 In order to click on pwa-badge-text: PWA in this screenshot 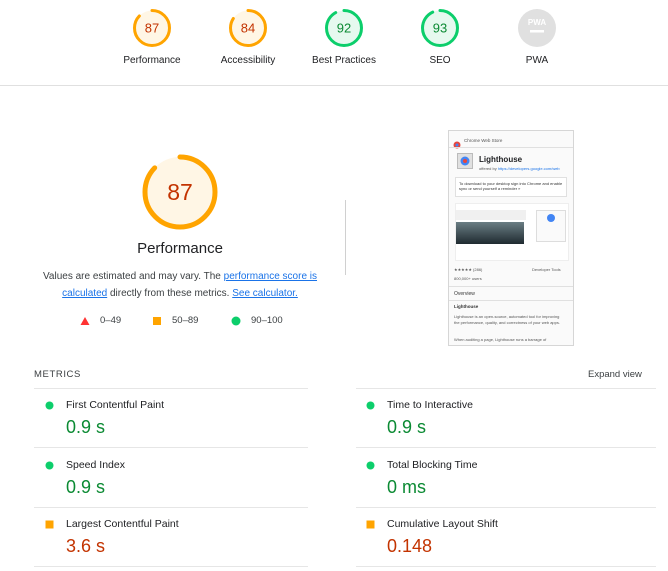, I will do `click(537, 22)`.